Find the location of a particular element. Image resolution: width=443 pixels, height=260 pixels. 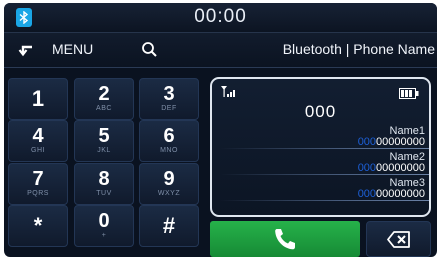

key-digit: 3 is located at coordinates (169, 94).